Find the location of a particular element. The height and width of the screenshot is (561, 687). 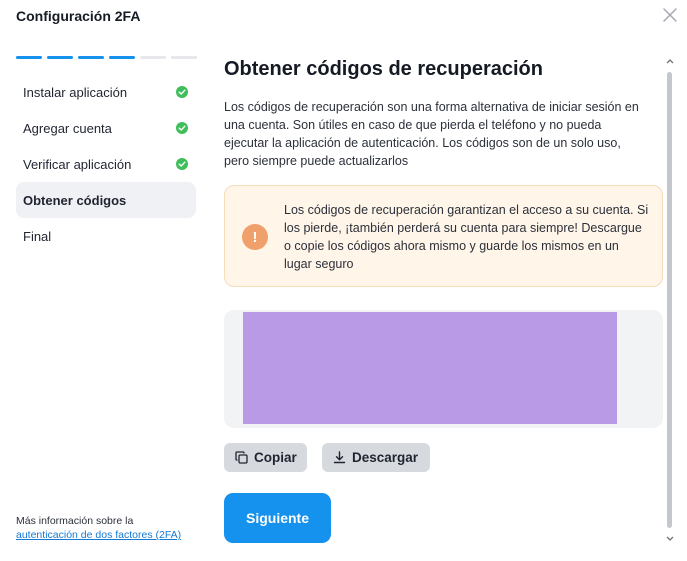

redacted-codes is located at coordinates (430, 368).